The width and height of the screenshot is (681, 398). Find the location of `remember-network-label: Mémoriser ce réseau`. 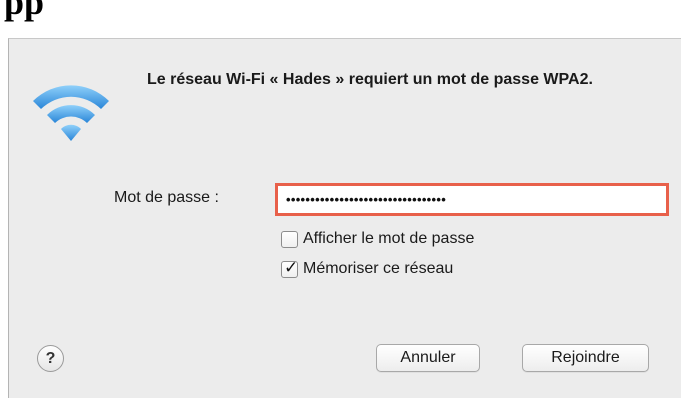

remember-network-label: Mémoriser ce réseau is located at coordinates (378, 269).